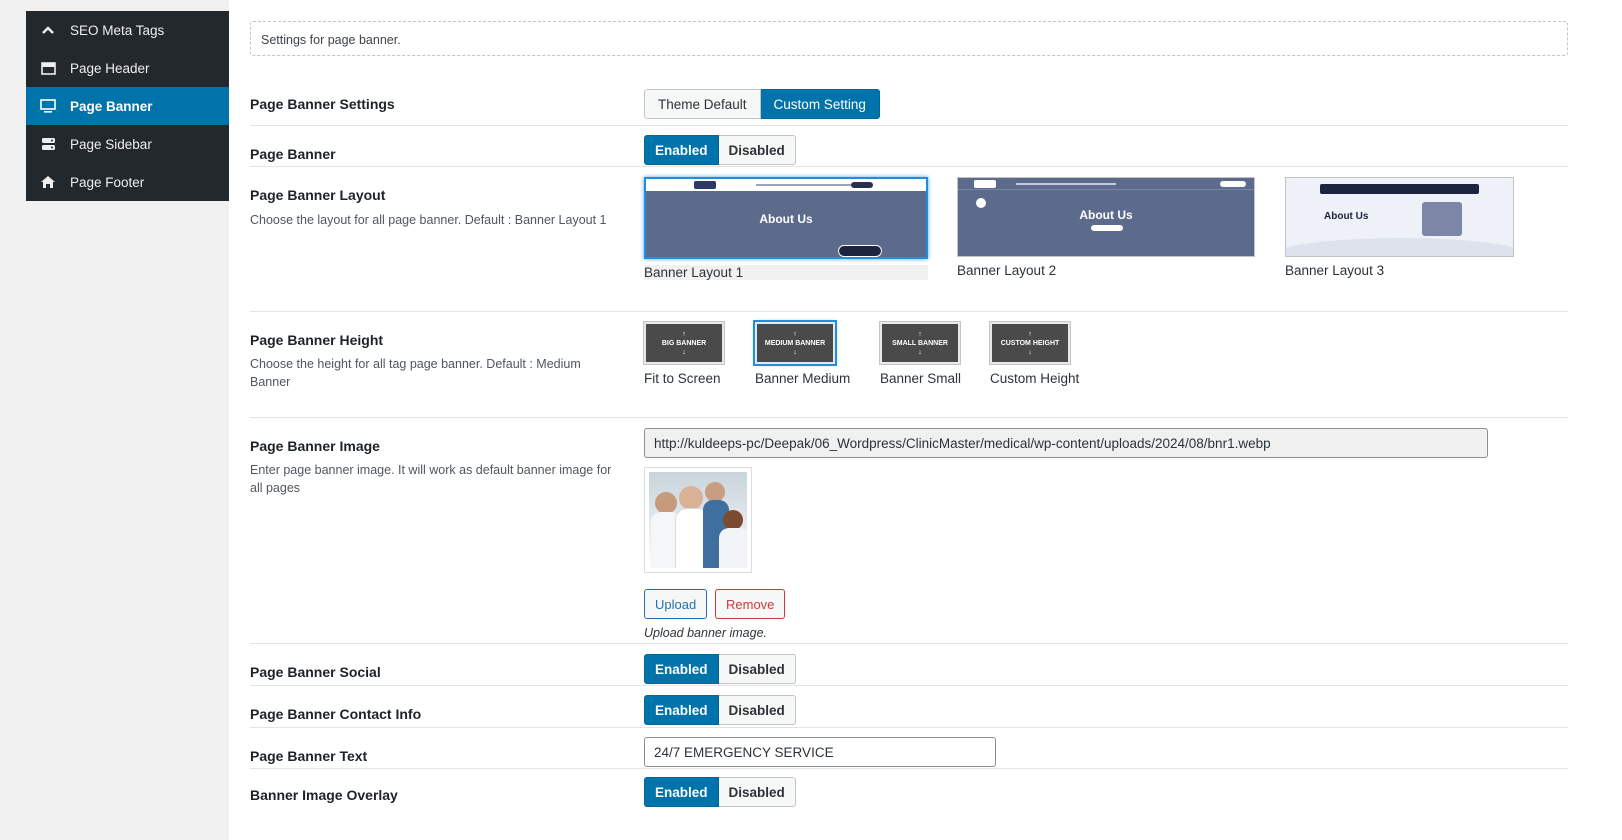  I want to click on page-banner-disabled-button: Disabled, so click(757, 150).